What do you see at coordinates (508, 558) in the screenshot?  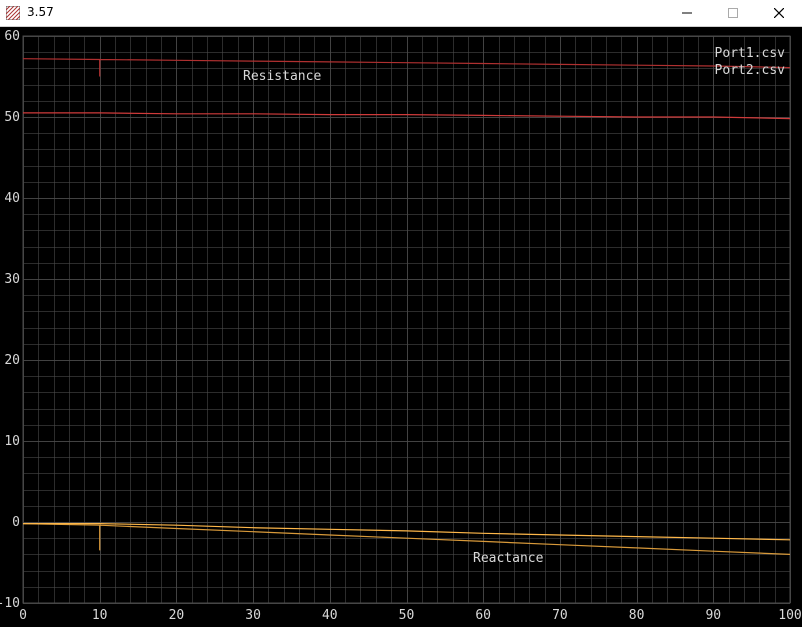 I see `annotation-reactance: Reactance` at bounding box center [508, 558].